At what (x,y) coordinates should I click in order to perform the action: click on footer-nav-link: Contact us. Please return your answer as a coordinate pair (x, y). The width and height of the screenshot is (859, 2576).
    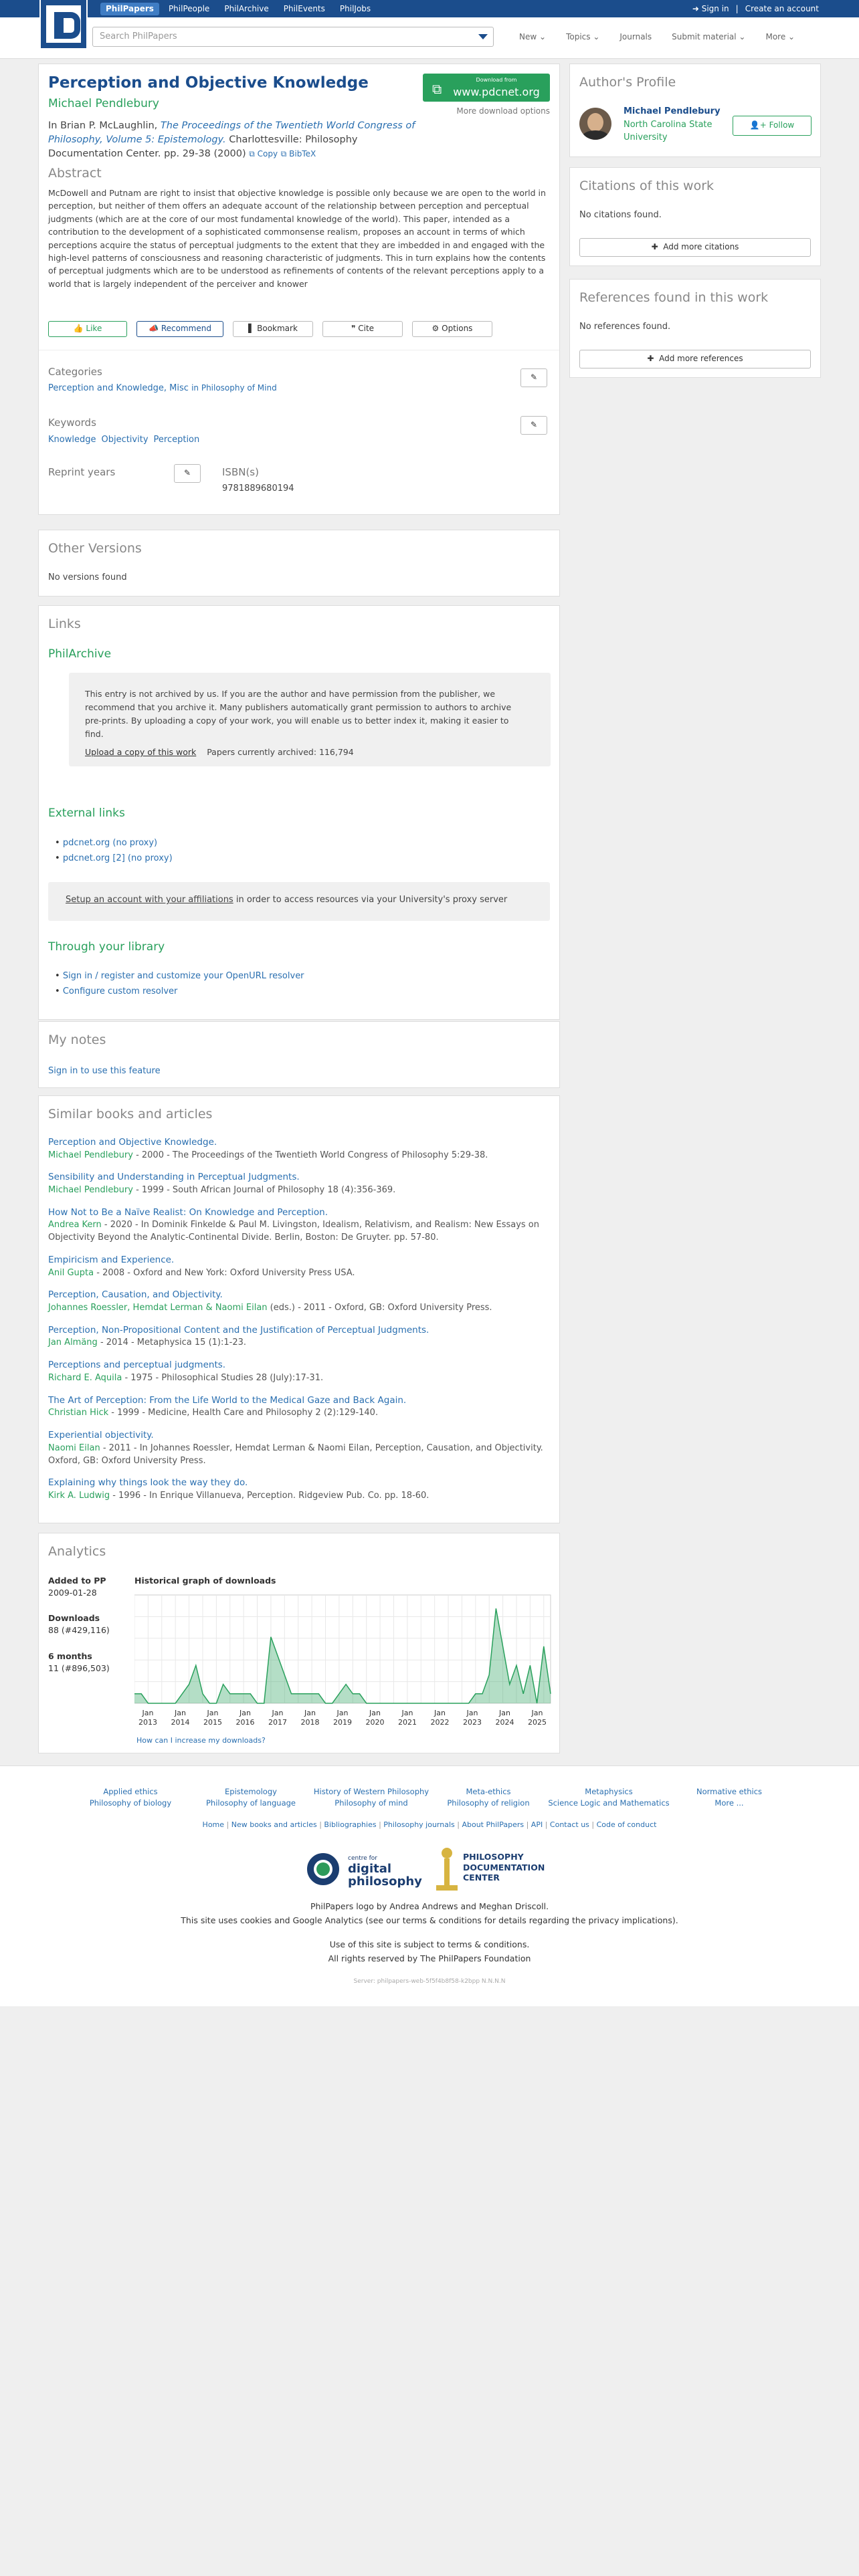
    Looking at the image, I should click on (569, 1824).